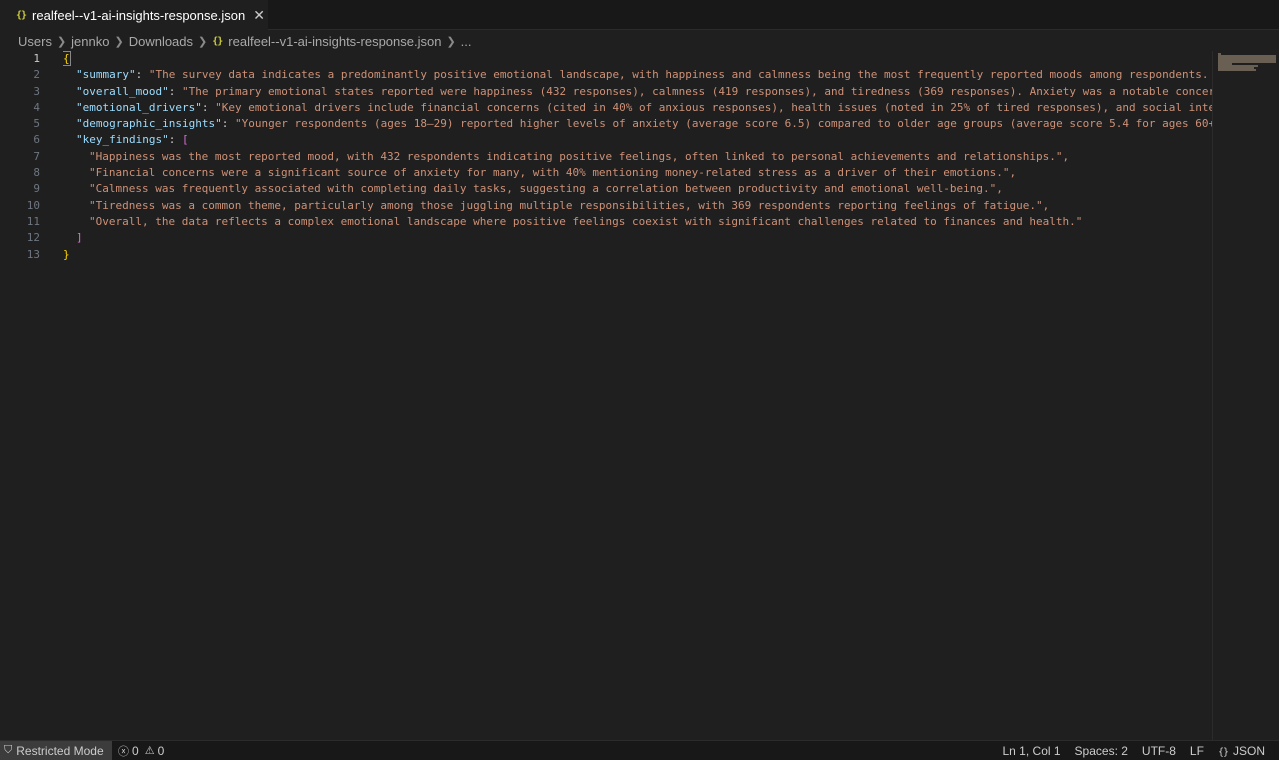  What do you see at coordinates (36, 107) in the screenshot?
I see `line-number: 4` at bounding box center [36, 107].